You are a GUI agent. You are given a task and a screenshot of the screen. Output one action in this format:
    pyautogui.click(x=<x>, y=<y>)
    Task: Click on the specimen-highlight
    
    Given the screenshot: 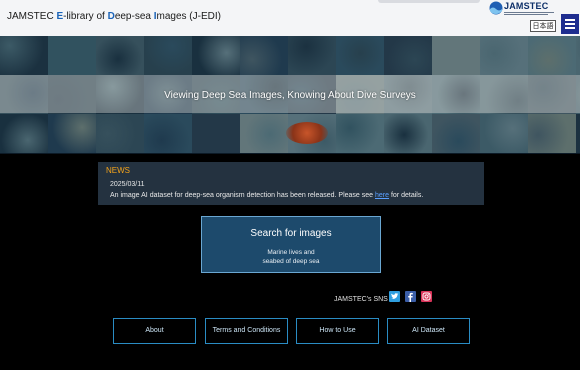 What is the action you would take?
    pyautogui.click(x=307, y=133)
    